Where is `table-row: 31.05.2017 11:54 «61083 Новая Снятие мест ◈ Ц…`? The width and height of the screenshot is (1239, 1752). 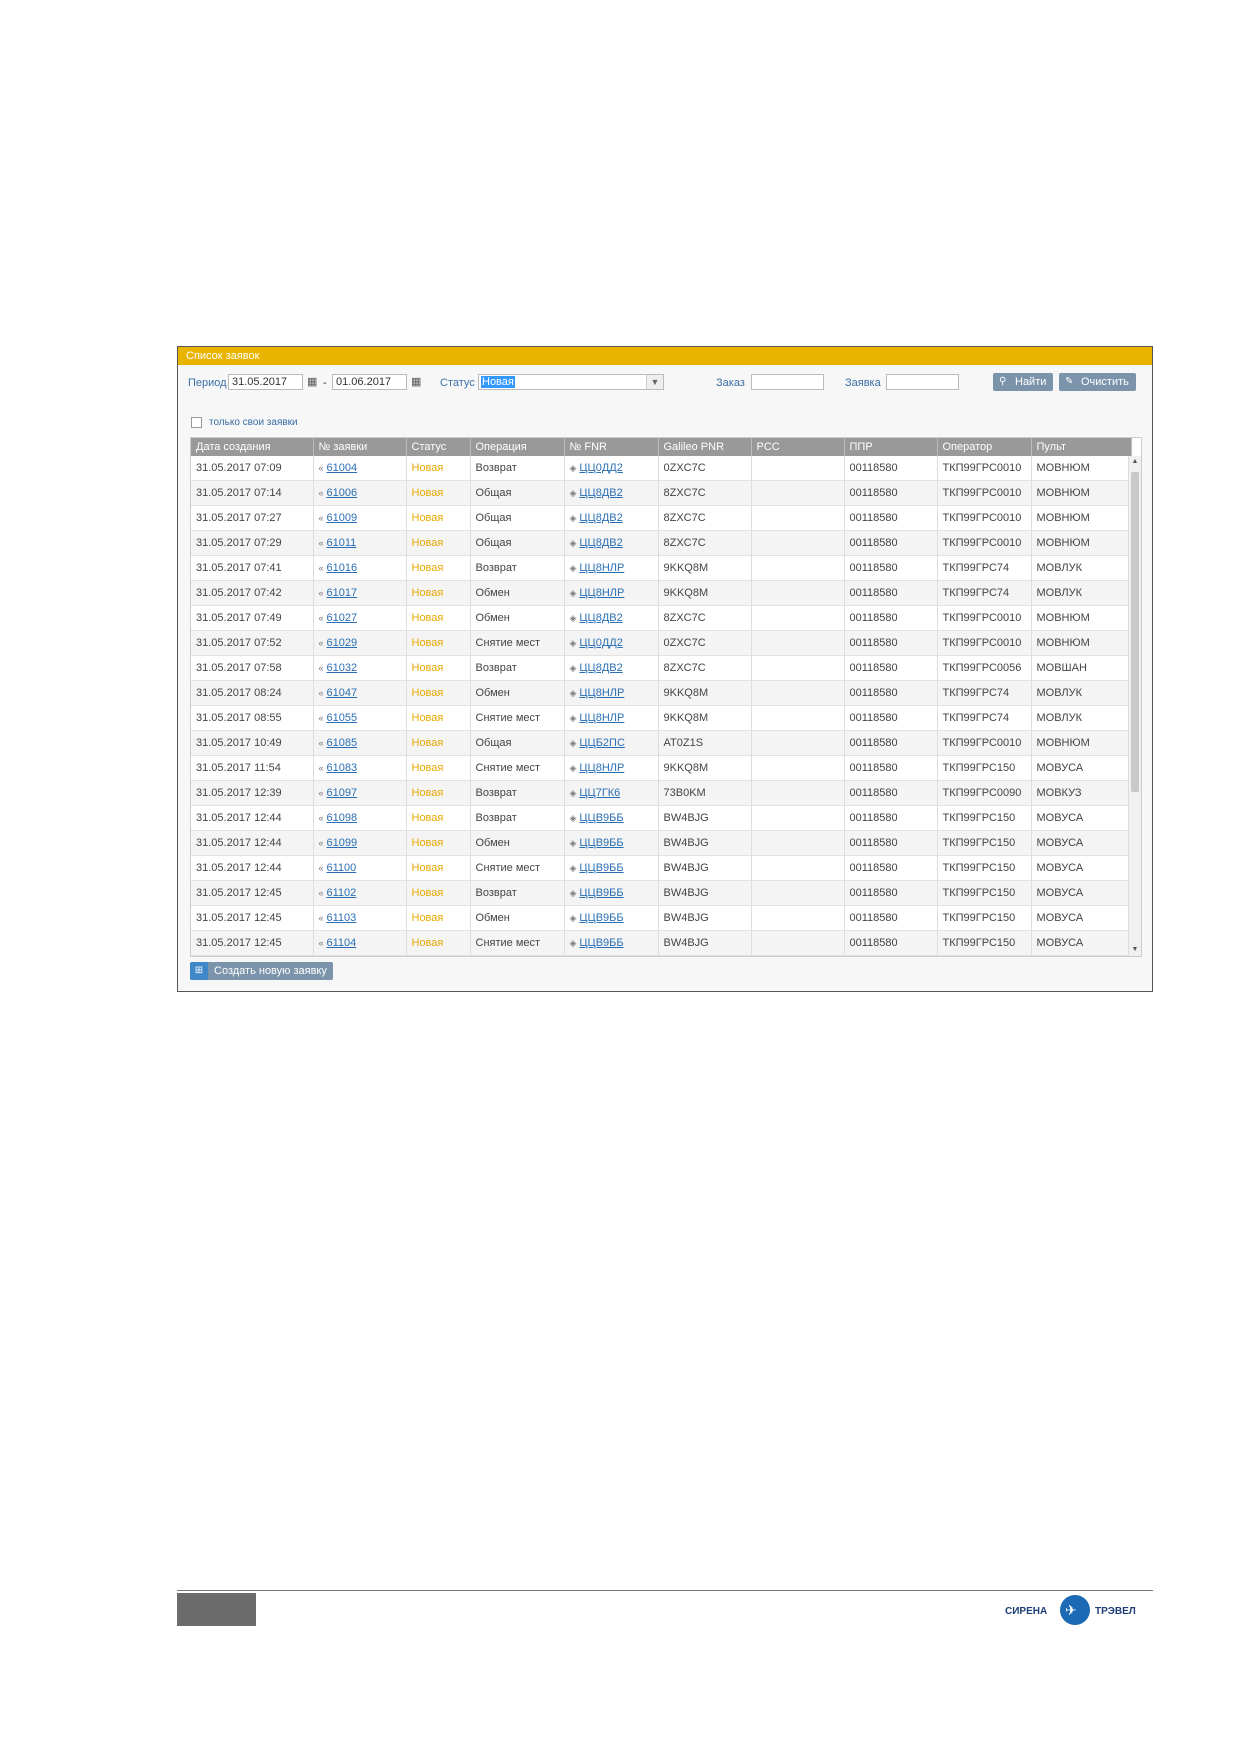 table-row: 31.05.2017 11:54 «61083 Новая Снятие мест ◈ Ц… is located at coordinates (661, 768).